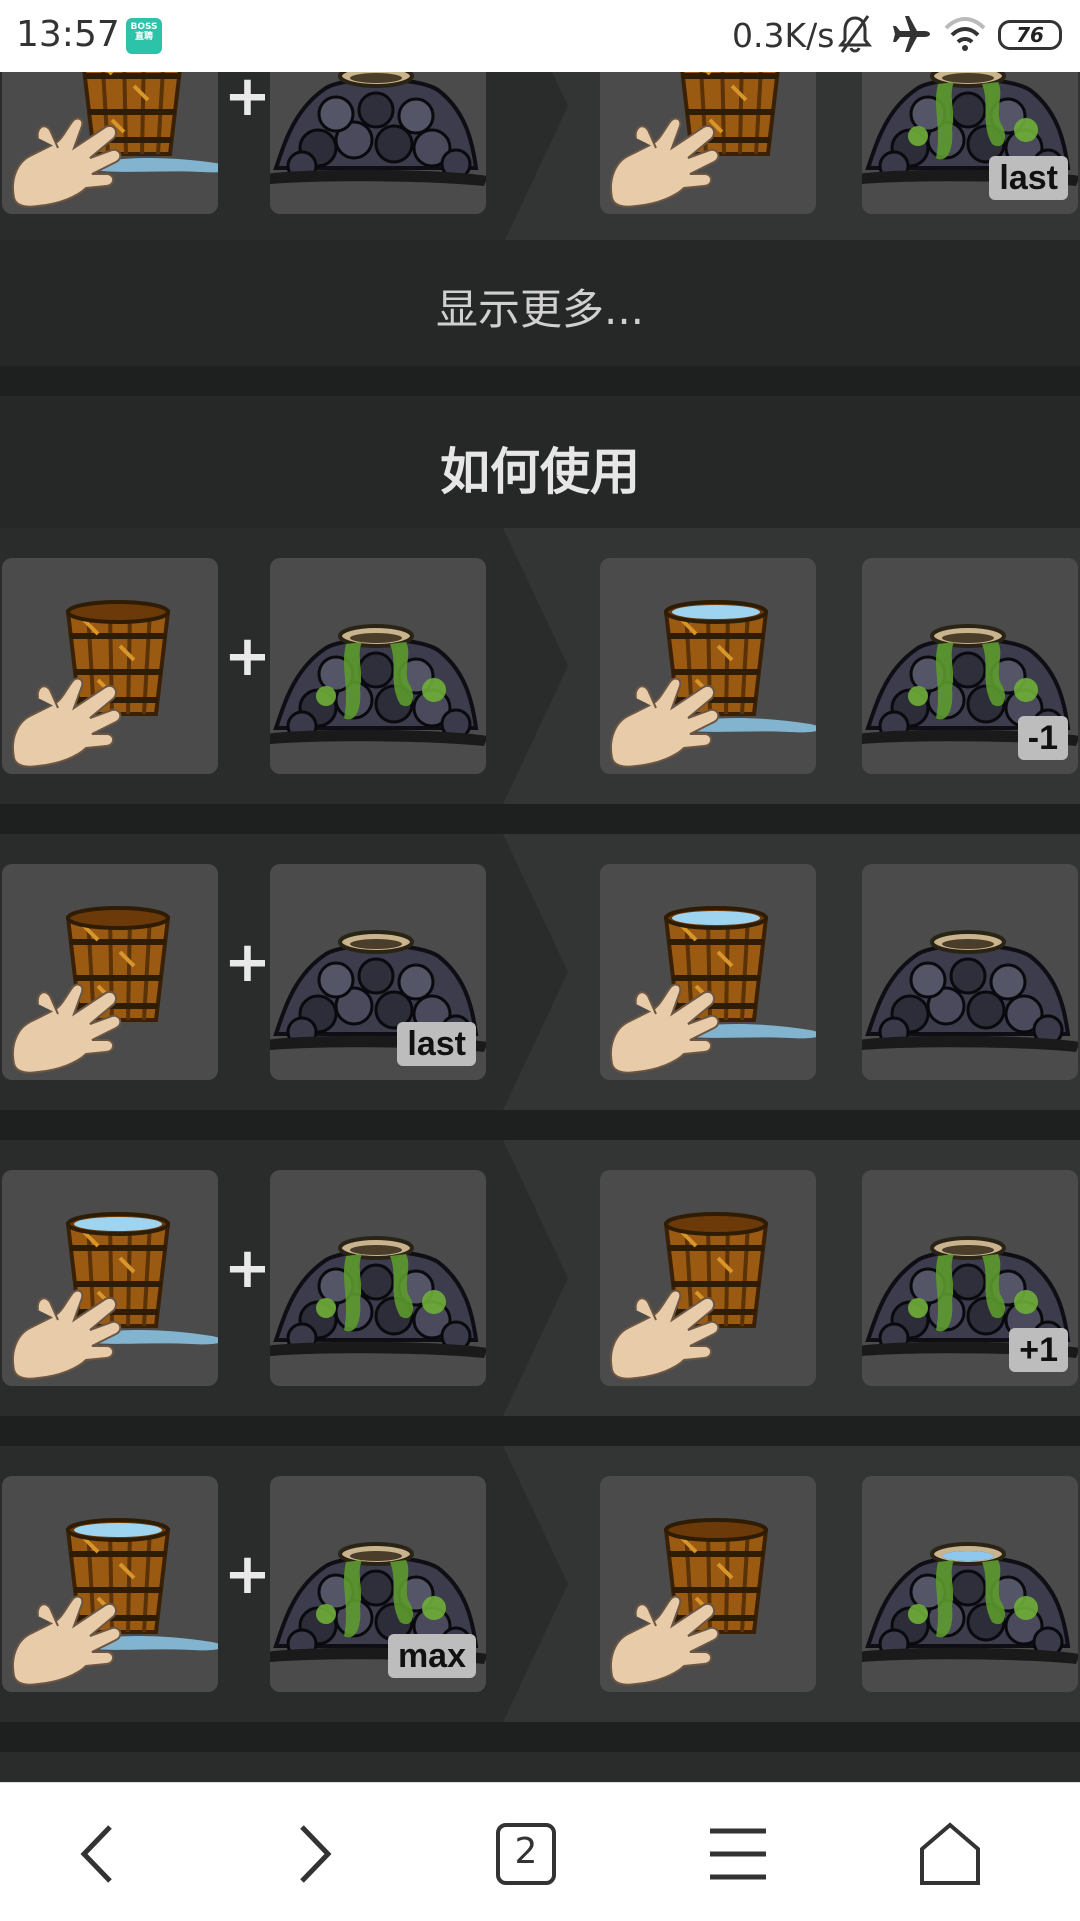 This screenshot has height=1921, width=1080. Describe the element at coordinates (540, 158) in the screenshot. I see `recipe-row-partial: + last` at that location.